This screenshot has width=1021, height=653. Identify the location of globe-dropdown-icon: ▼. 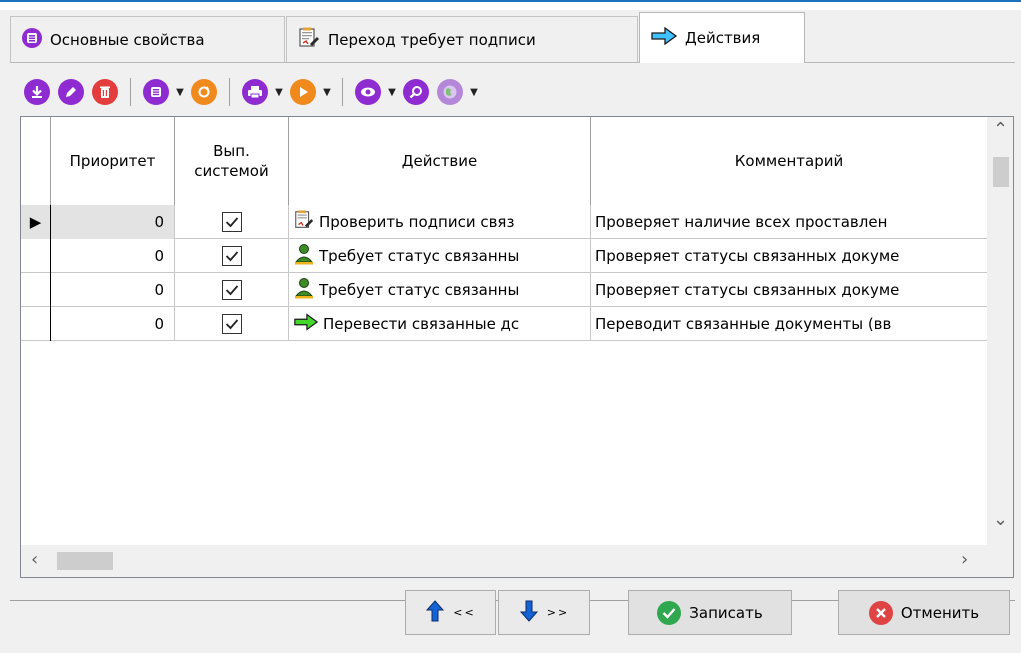
(474, 92).